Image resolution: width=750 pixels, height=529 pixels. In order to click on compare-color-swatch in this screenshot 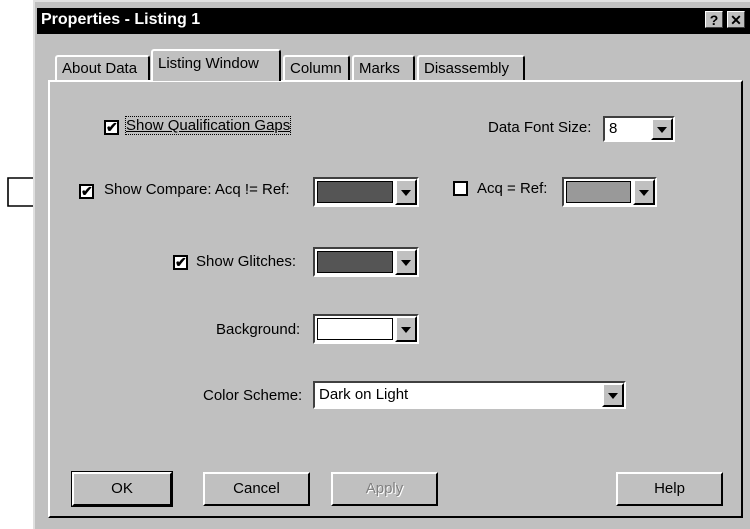, I will do `click(355, 192)`.